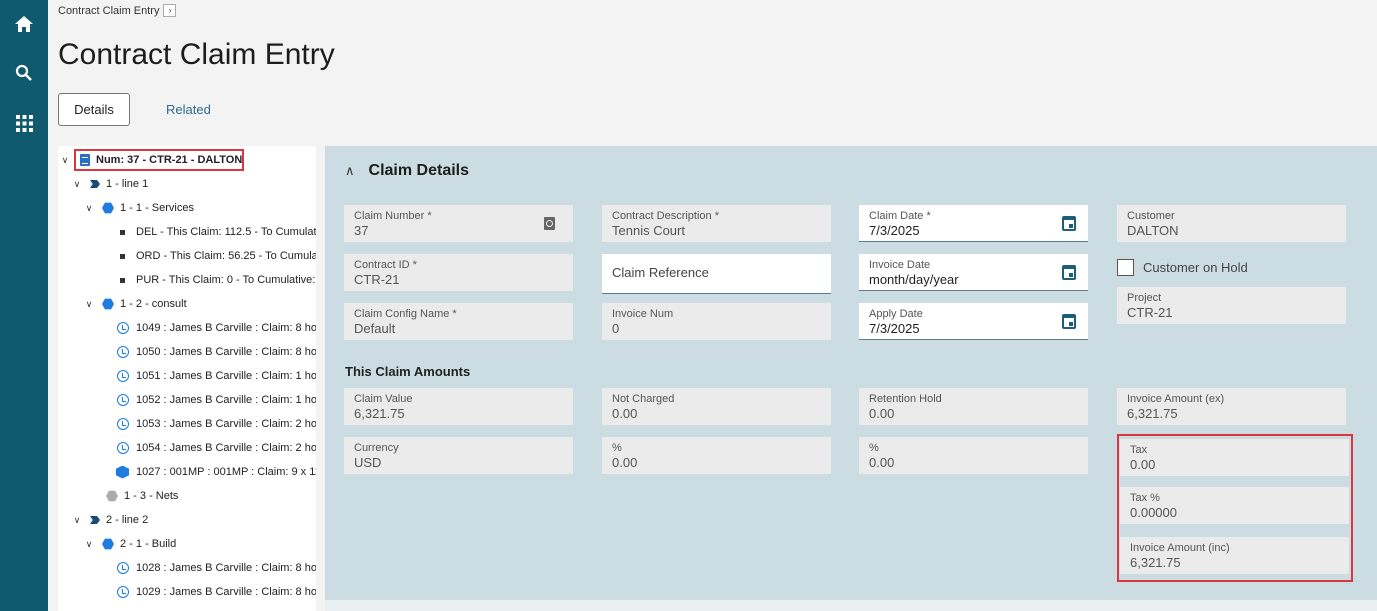  Describe the element at coordinates (1125, 267) in the screenshot. I see `checkbox` at that location.